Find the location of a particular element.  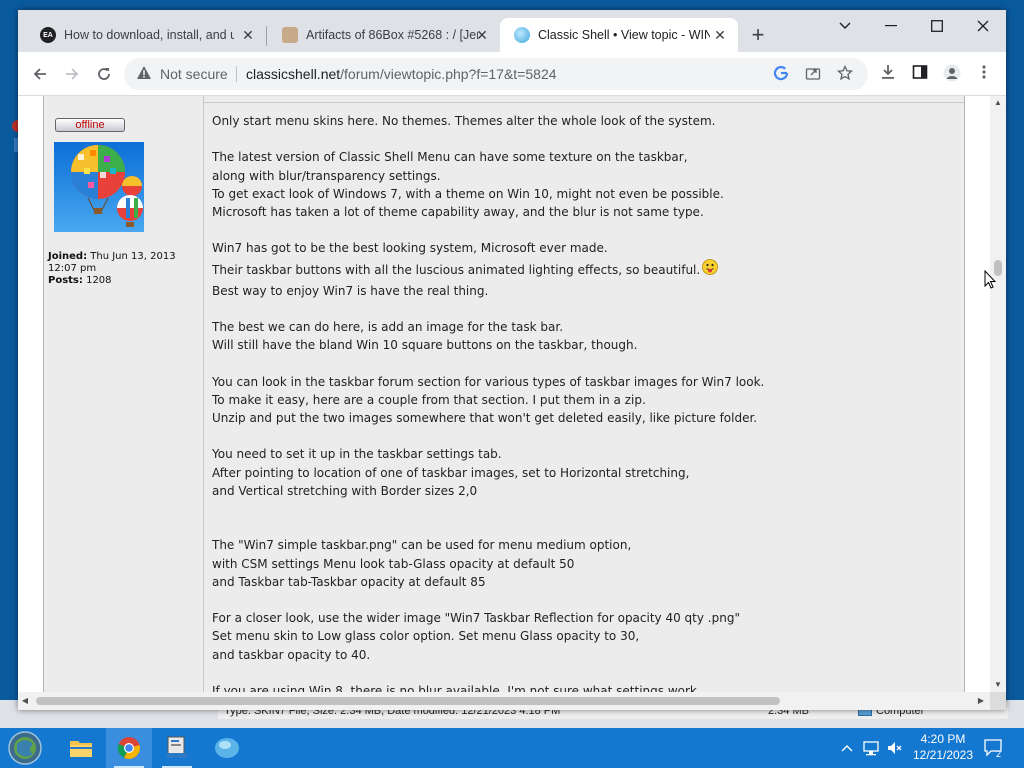

vertical-scrollbar: ▲ ▼ is located at coordinates (998, 394).